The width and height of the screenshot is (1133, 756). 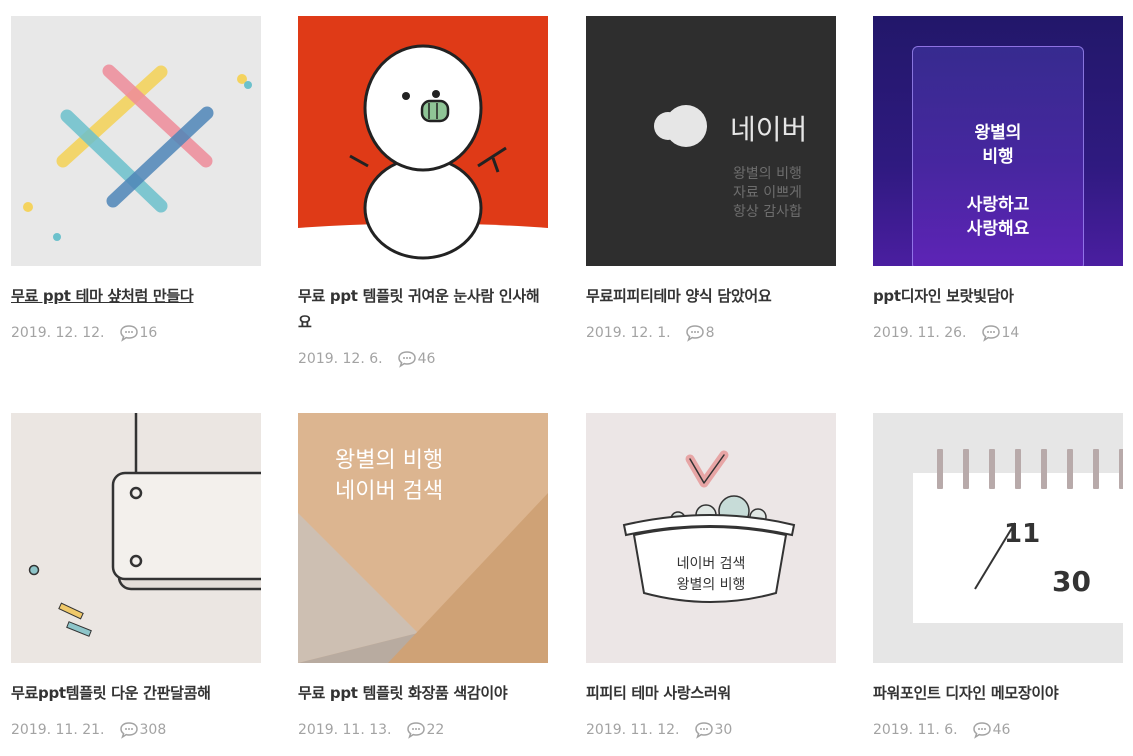 What do you see at coordinates (137, 152) in the screenshot?
I see `cross-lines-illustration` at bounding box center [137, 152].